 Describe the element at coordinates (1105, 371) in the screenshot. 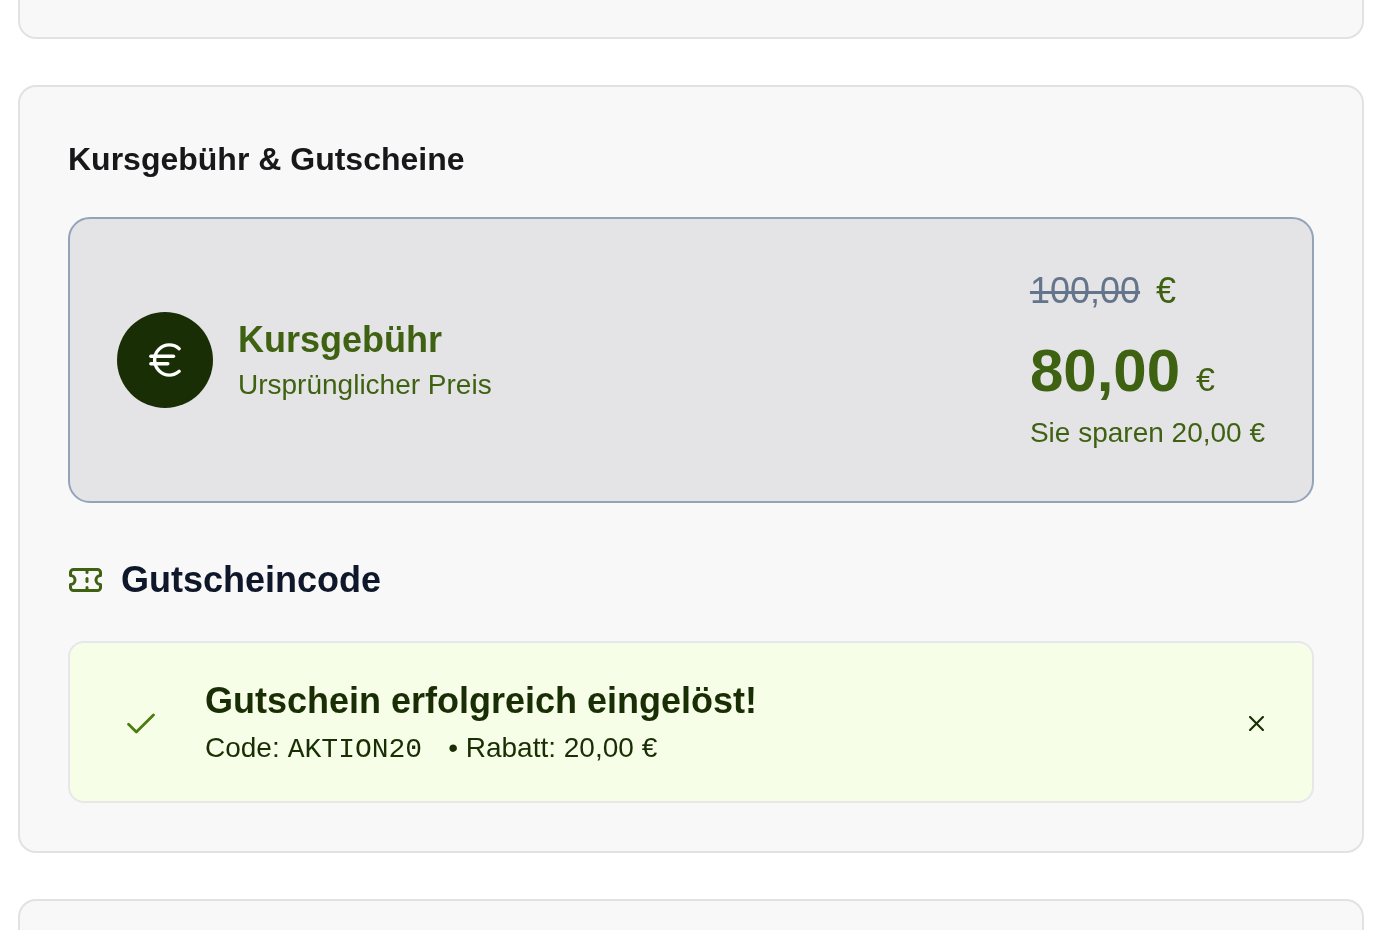

I see `final-price: 80,00` at that location.